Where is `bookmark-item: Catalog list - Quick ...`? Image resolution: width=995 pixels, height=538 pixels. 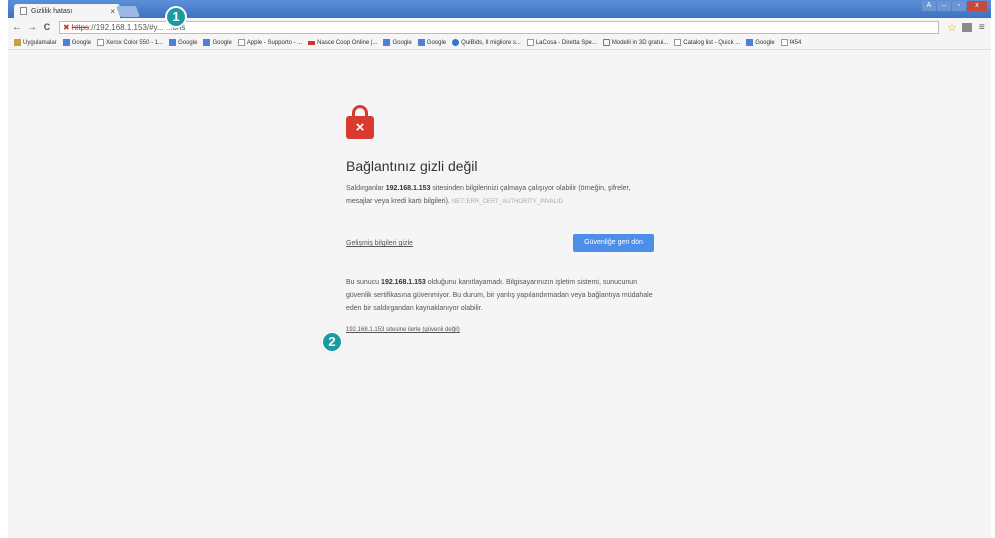
bookmark-item: Catalog list - Quick ... is located at coordinates (707, 42).